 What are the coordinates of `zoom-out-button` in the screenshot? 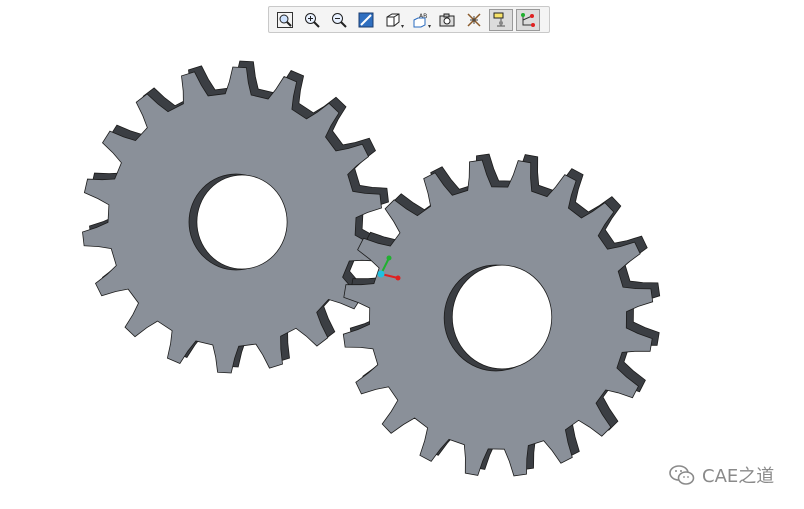 It's located at (339, 20).